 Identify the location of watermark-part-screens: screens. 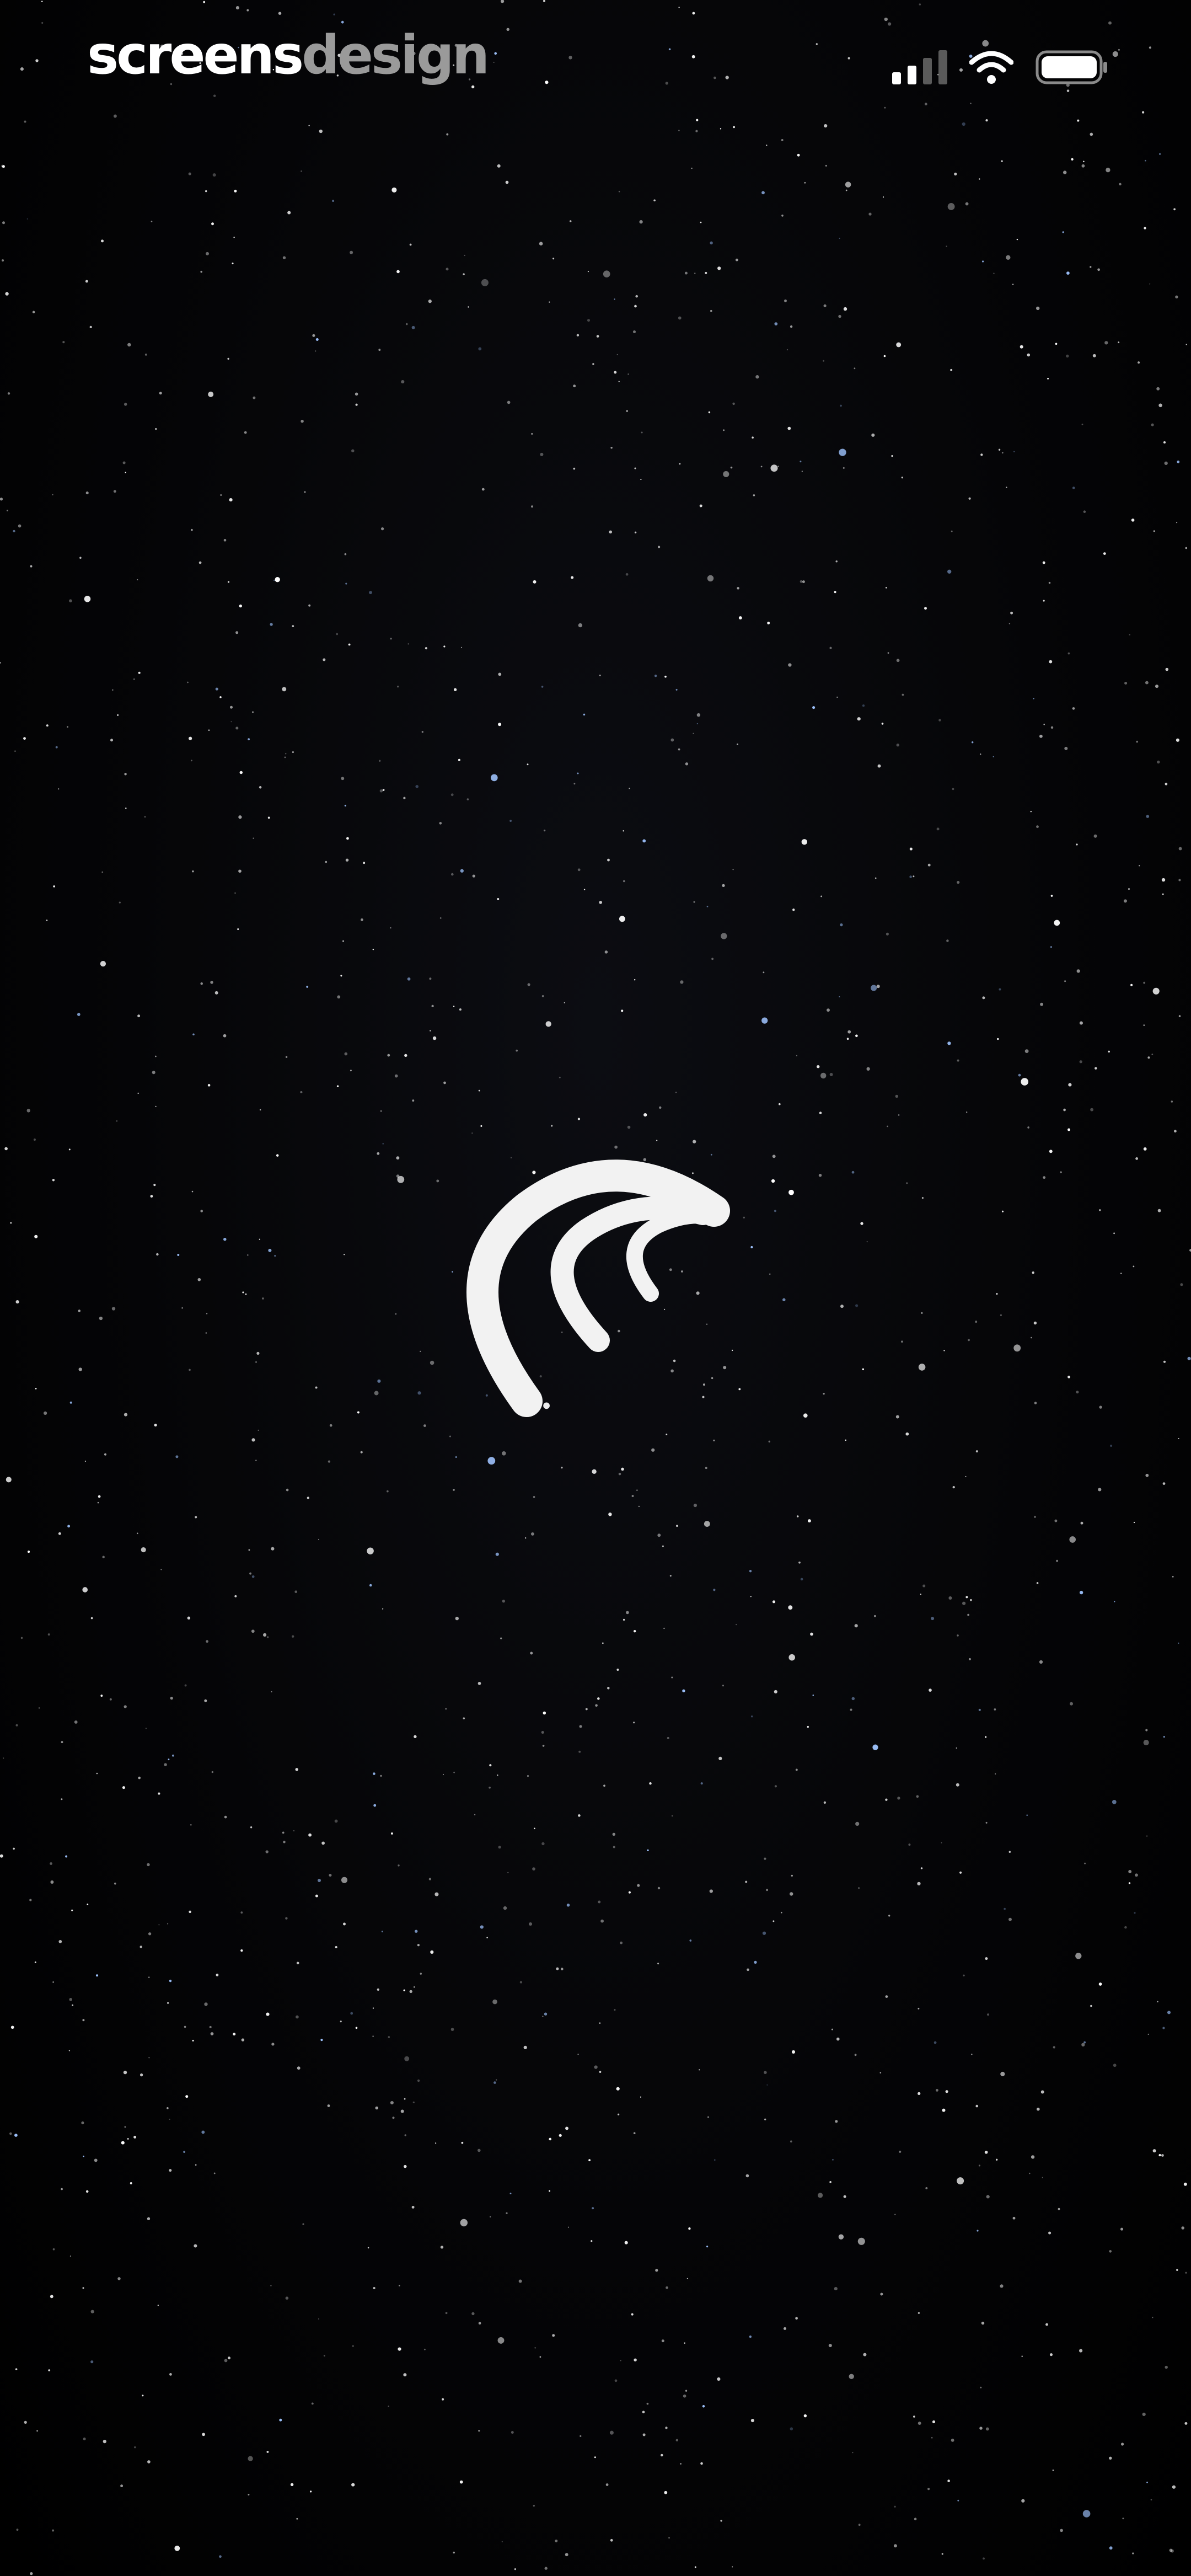
(195, 55).